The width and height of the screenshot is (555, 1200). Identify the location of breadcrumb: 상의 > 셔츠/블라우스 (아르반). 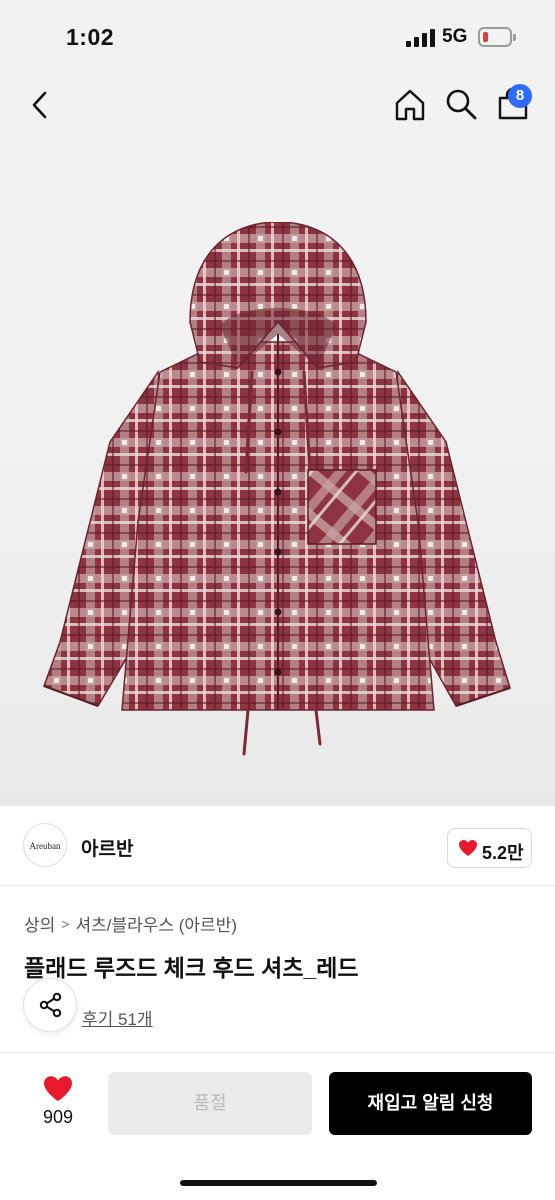
(130, 923).